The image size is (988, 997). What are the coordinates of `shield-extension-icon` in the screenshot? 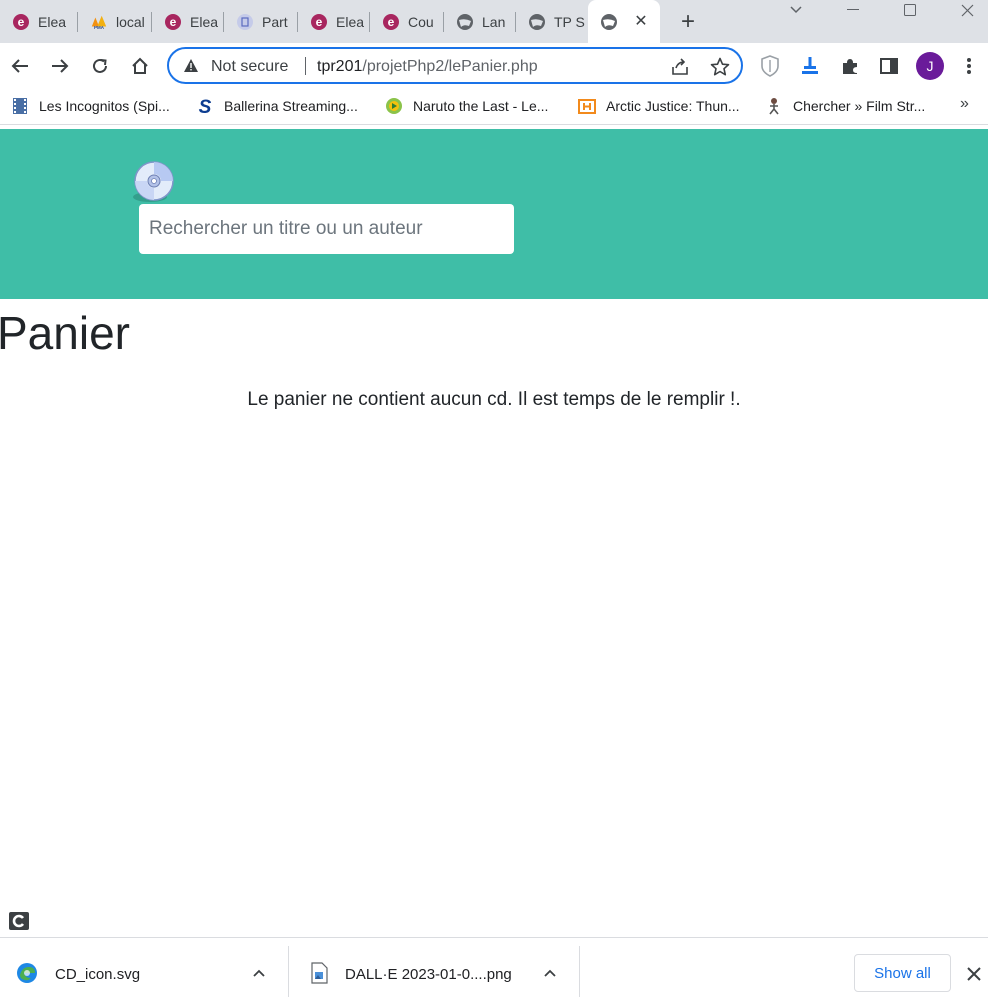 It's located at (770, 66).